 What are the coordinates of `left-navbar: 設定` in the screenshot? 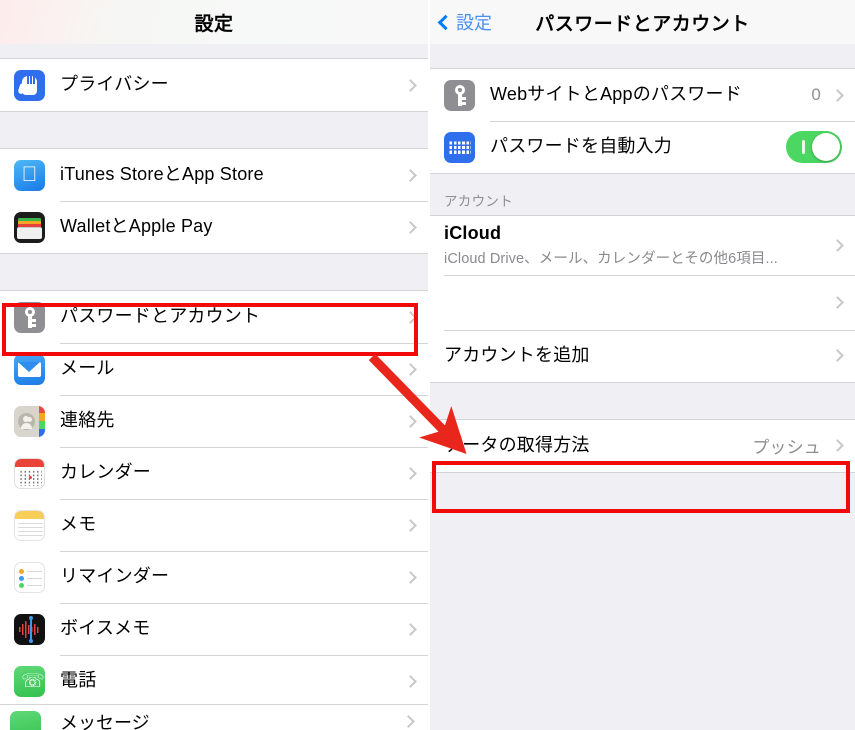 It's located at (214, 22).